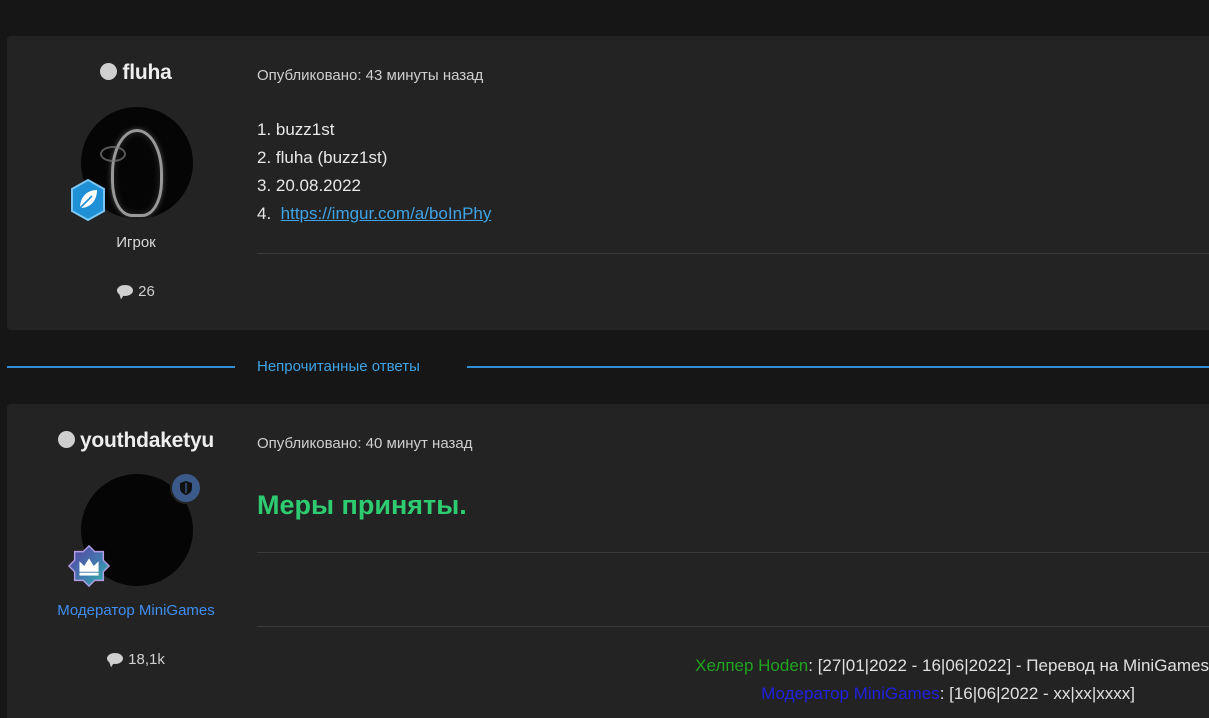 This screenshot has width=1209, height=718. I want to click on content-line: 1. buzz1st, so click(296, 129).